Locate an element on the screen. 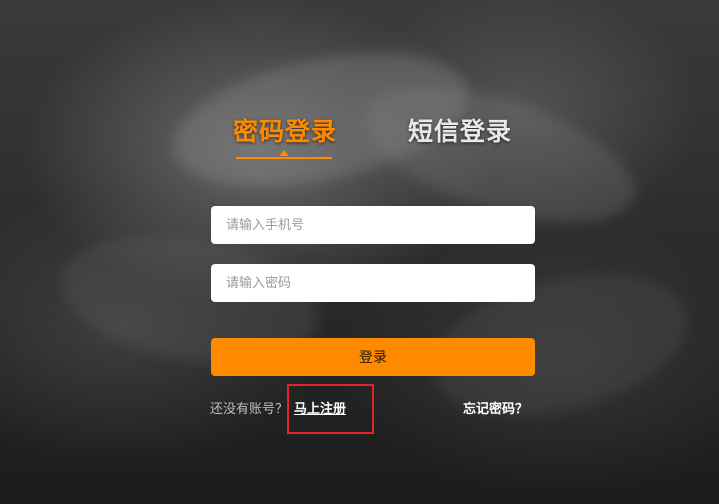 The width and height of the screenshot is (719, 504). tab-password-login: 密码登录 is located at coordinates (285, 130).